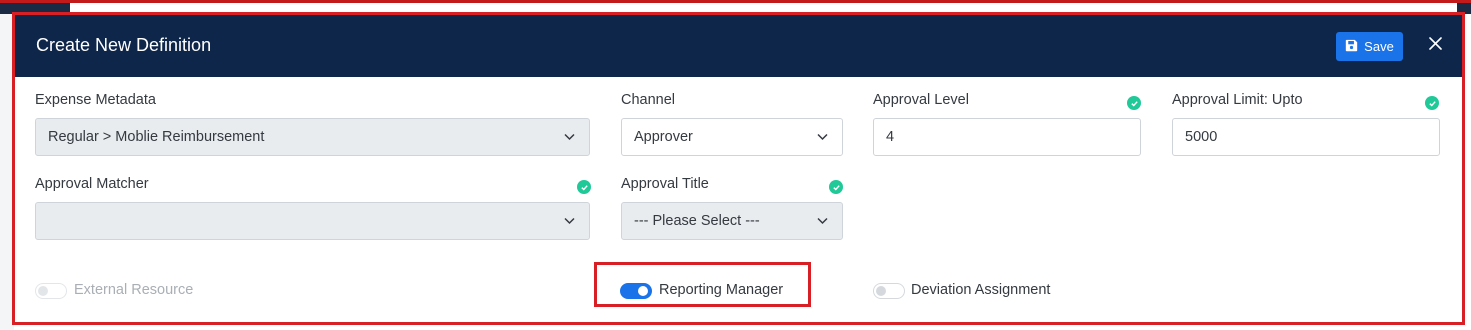 Image resolution: width=1471 pixels, height=330 pixels. Describe the element at coordinates (732, 137) in the screenshot. I see `channel-select: Approver` at that location.